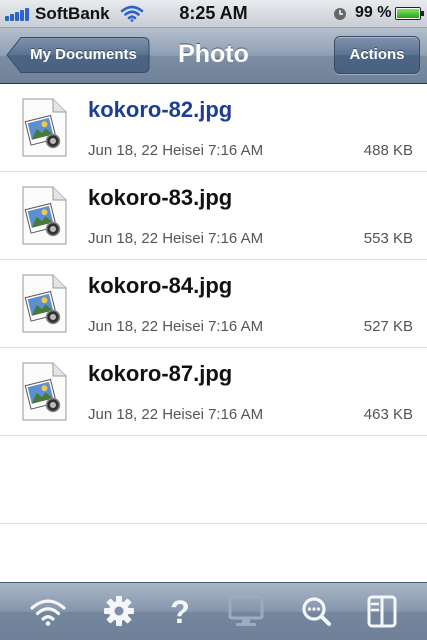  I want to click on tab-settings, so click(119, 611).